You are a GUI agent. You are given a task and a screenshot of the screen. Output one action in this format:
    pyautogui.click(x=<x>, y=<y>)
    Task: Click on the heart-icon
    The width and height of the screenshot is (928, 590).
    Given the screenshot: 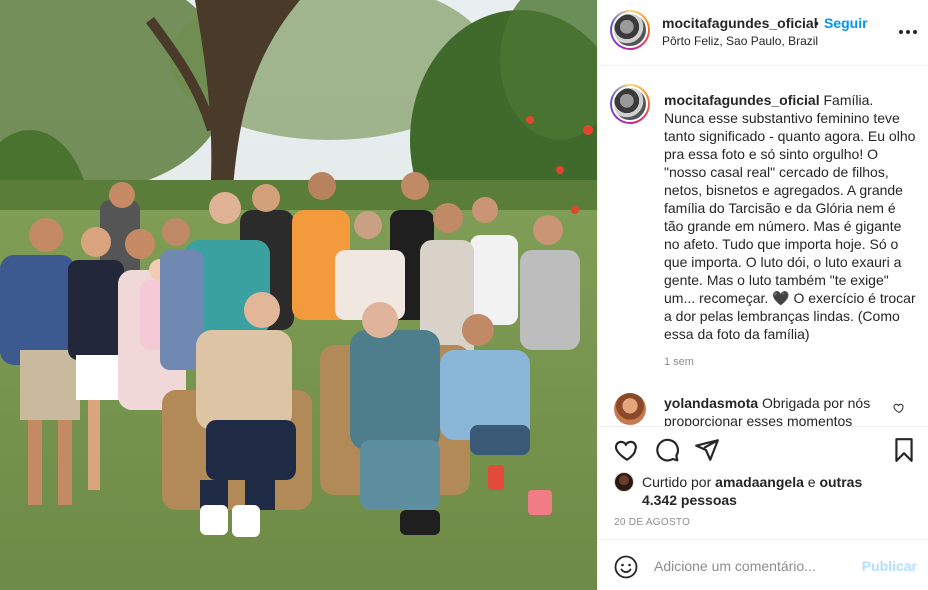 What is the action you would take?
    pyautogui.click(x=627, y=450)
    